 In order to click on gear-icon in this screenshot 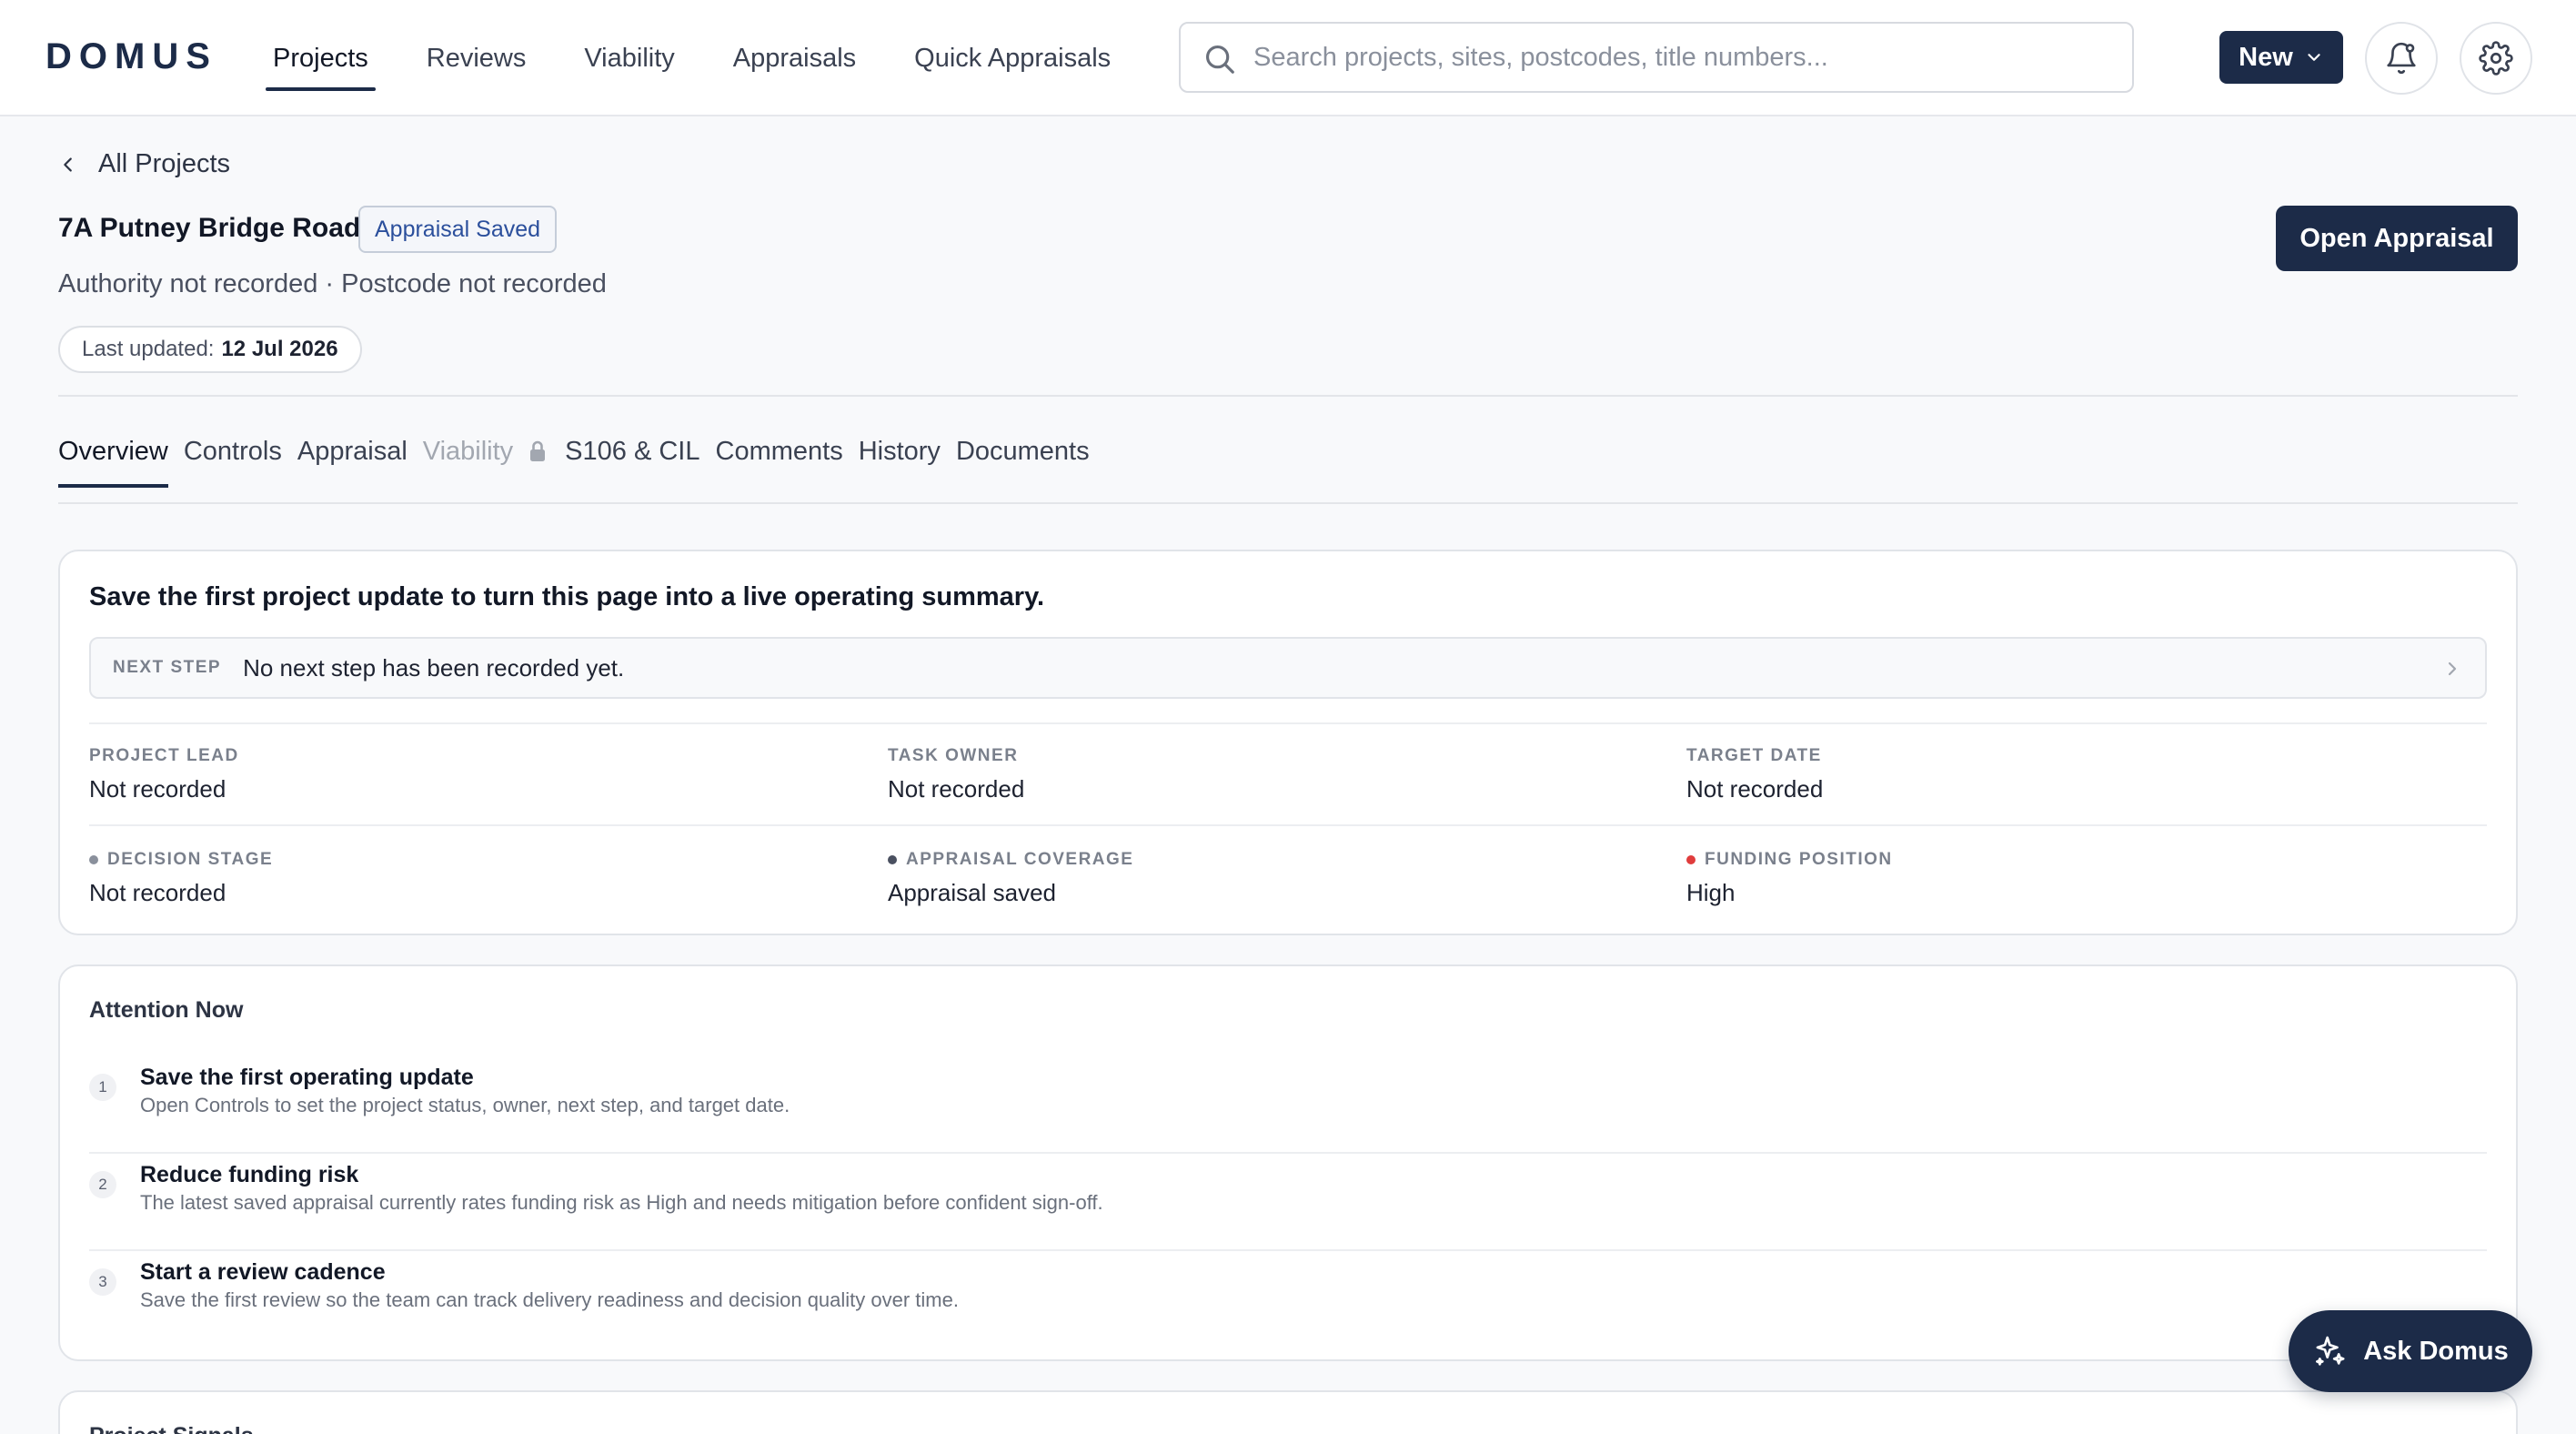, I will do `click(2496, 58)`.